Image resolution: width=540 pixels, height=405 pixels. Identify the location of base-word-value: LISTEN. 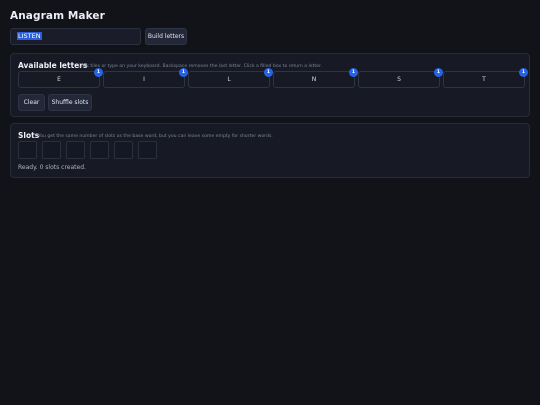
(29, 36).